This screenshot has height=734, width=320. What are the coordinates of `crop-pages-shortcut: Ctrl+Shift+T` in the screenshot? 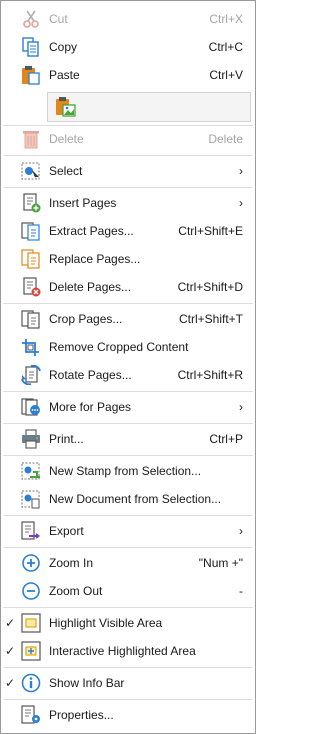 It's located at (210, 319).